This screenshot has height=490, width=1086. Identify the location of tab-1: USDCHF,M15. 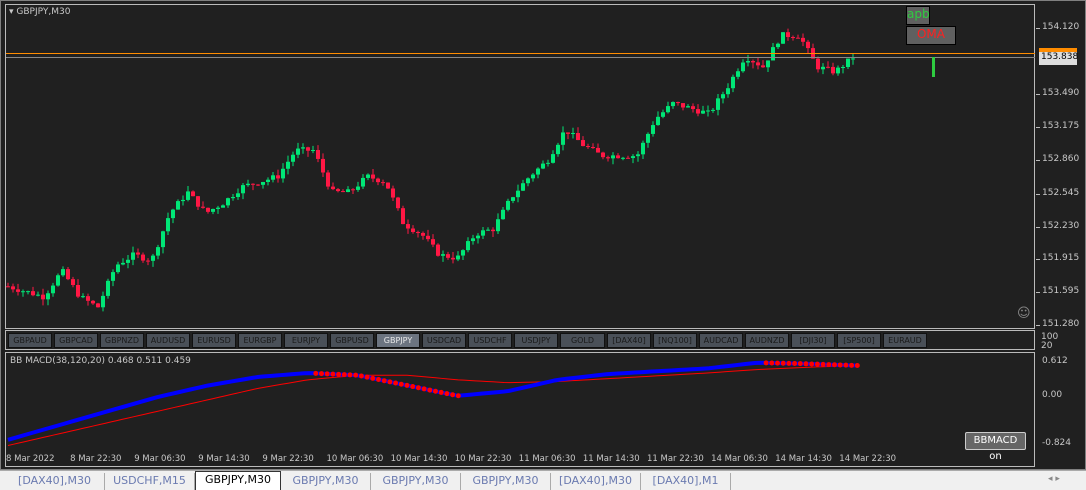
(150, 481).